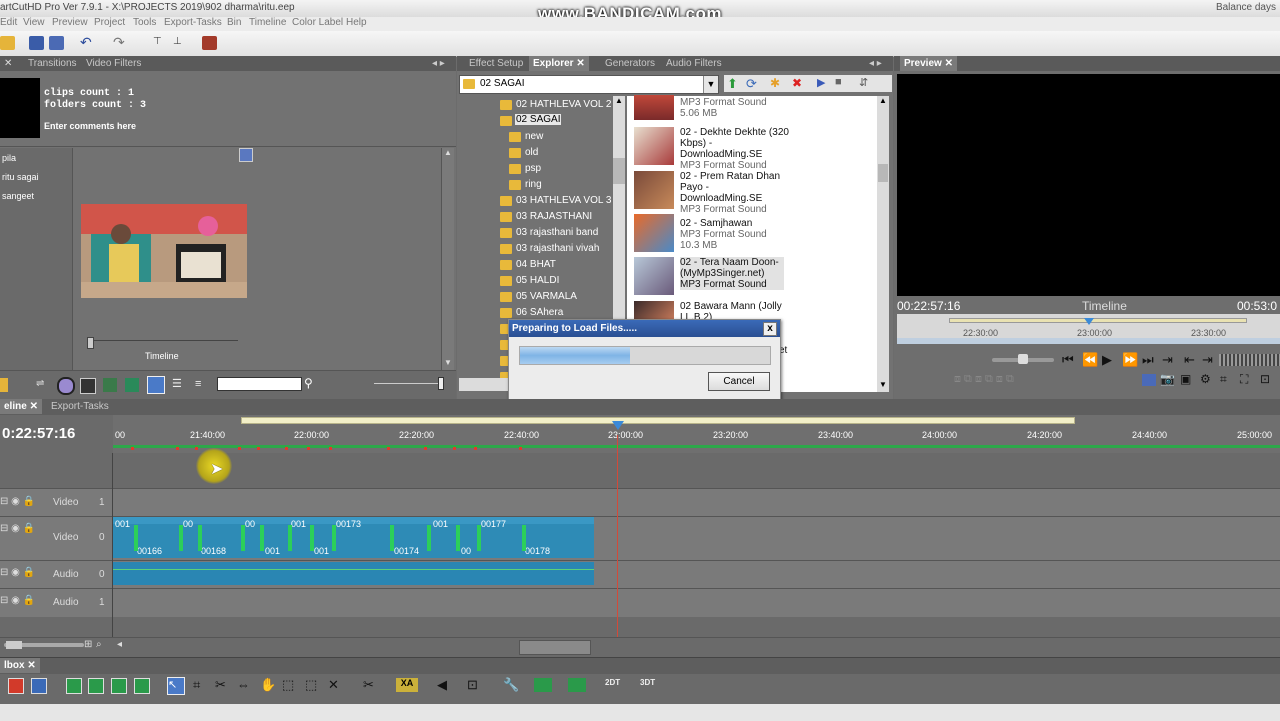 This screenshot has height=721, width=1280. I want to click on path-combobox: 02 SAGAI ▼, so click(589, 84).